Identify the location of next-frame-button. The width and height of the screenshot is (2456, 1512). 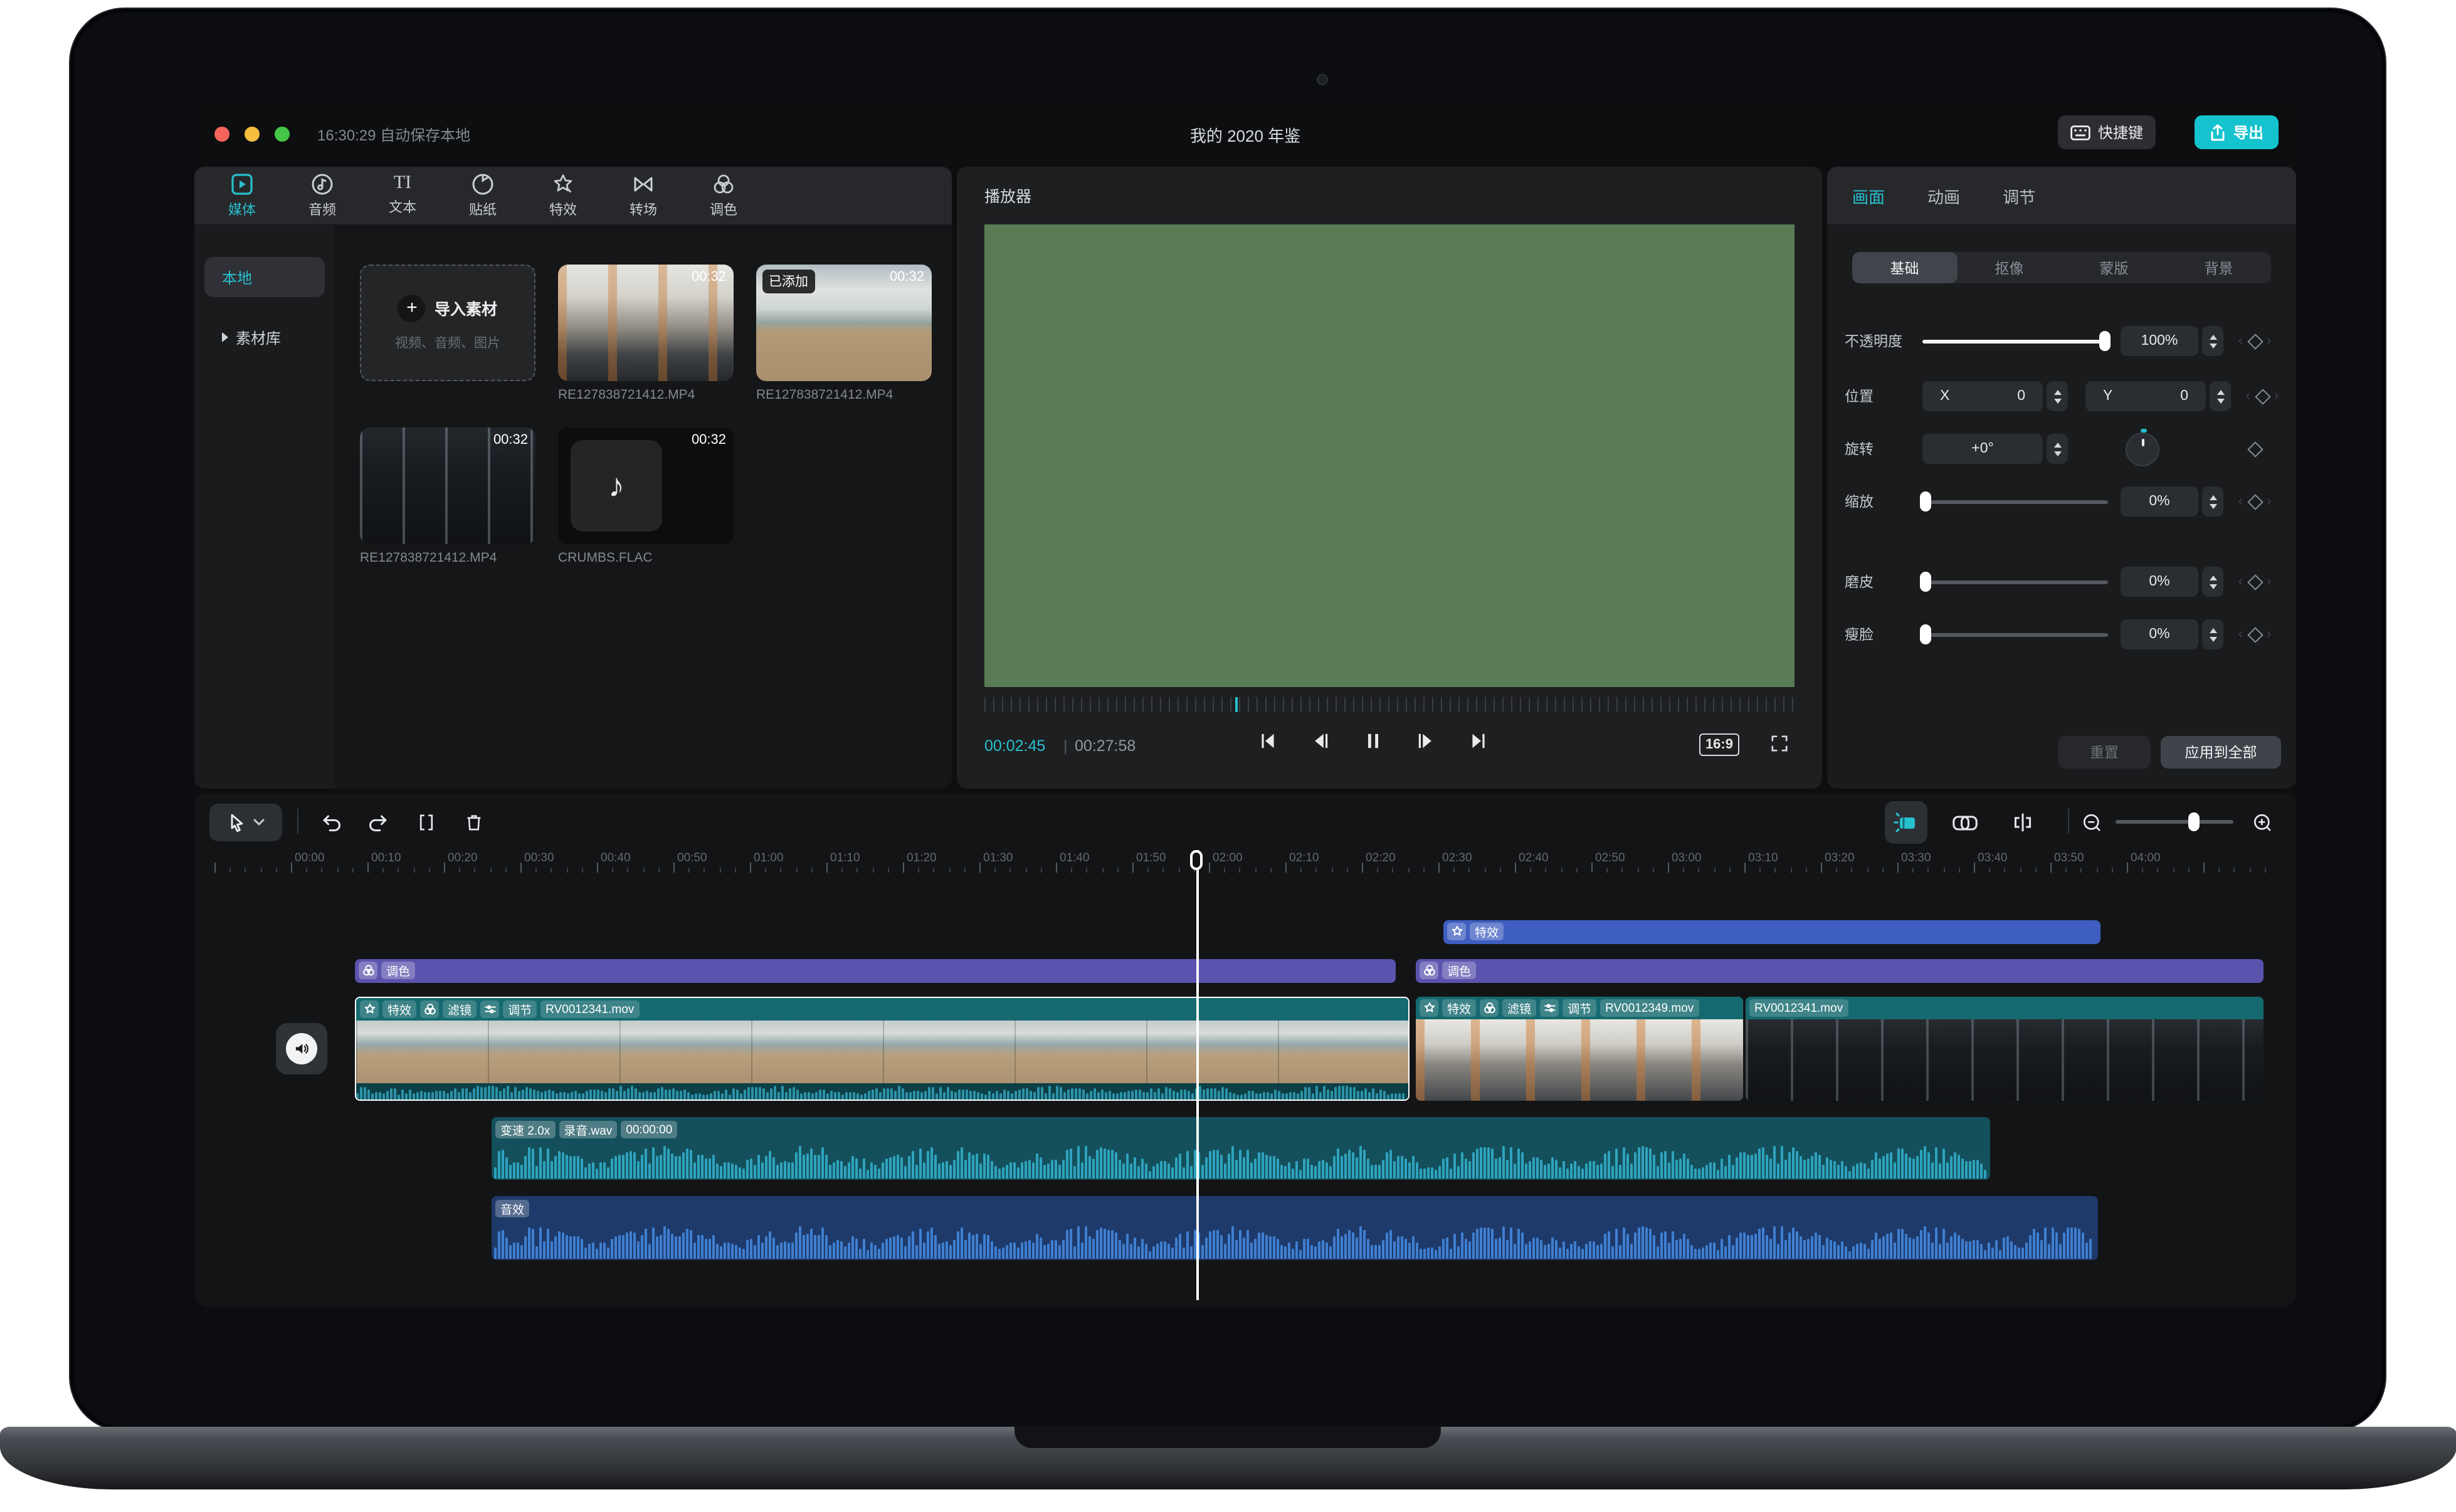
(1426, 741).